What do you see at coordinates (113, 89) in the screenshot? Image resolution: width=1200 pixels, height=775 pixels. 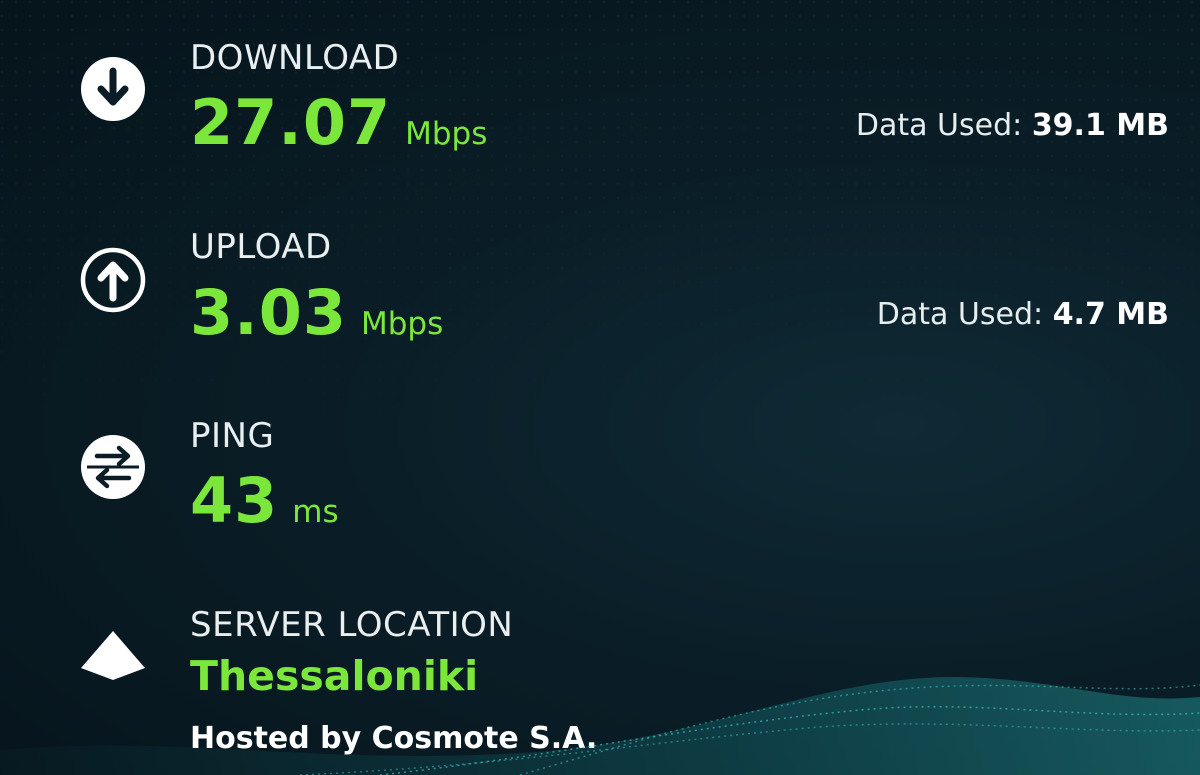 I see `arrow-down-circle-icon` at bounding box center [113, 89].